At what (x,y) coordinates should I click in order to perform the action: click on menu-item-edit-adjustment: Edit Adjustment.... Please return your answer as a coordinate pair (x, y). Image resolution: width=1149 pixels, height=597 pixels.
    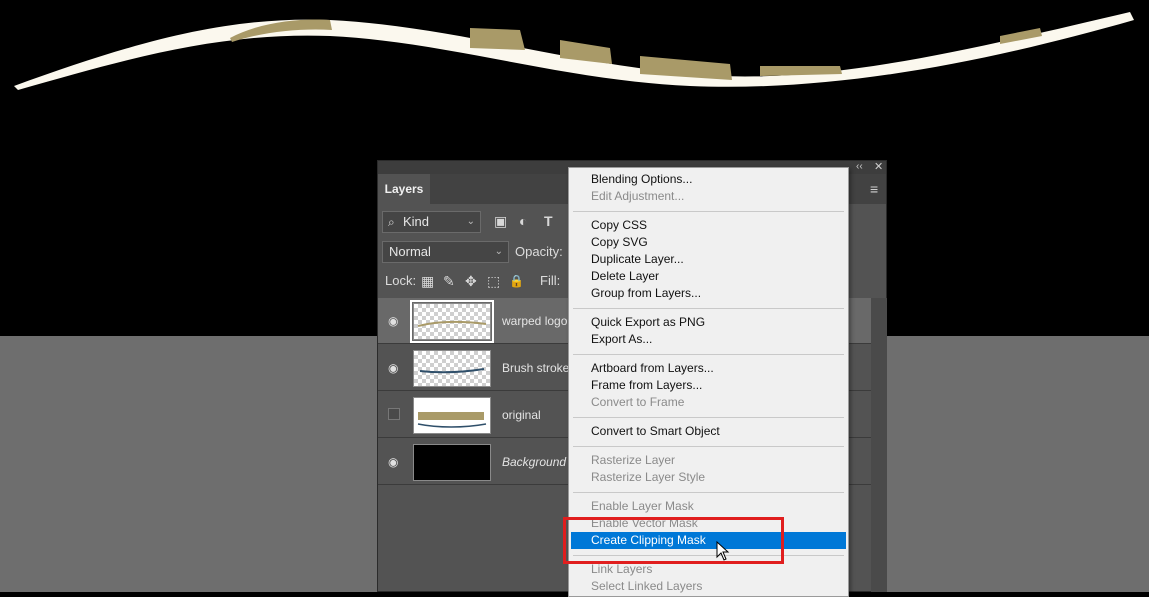
    Looking at the image, I should click on (638, 196).